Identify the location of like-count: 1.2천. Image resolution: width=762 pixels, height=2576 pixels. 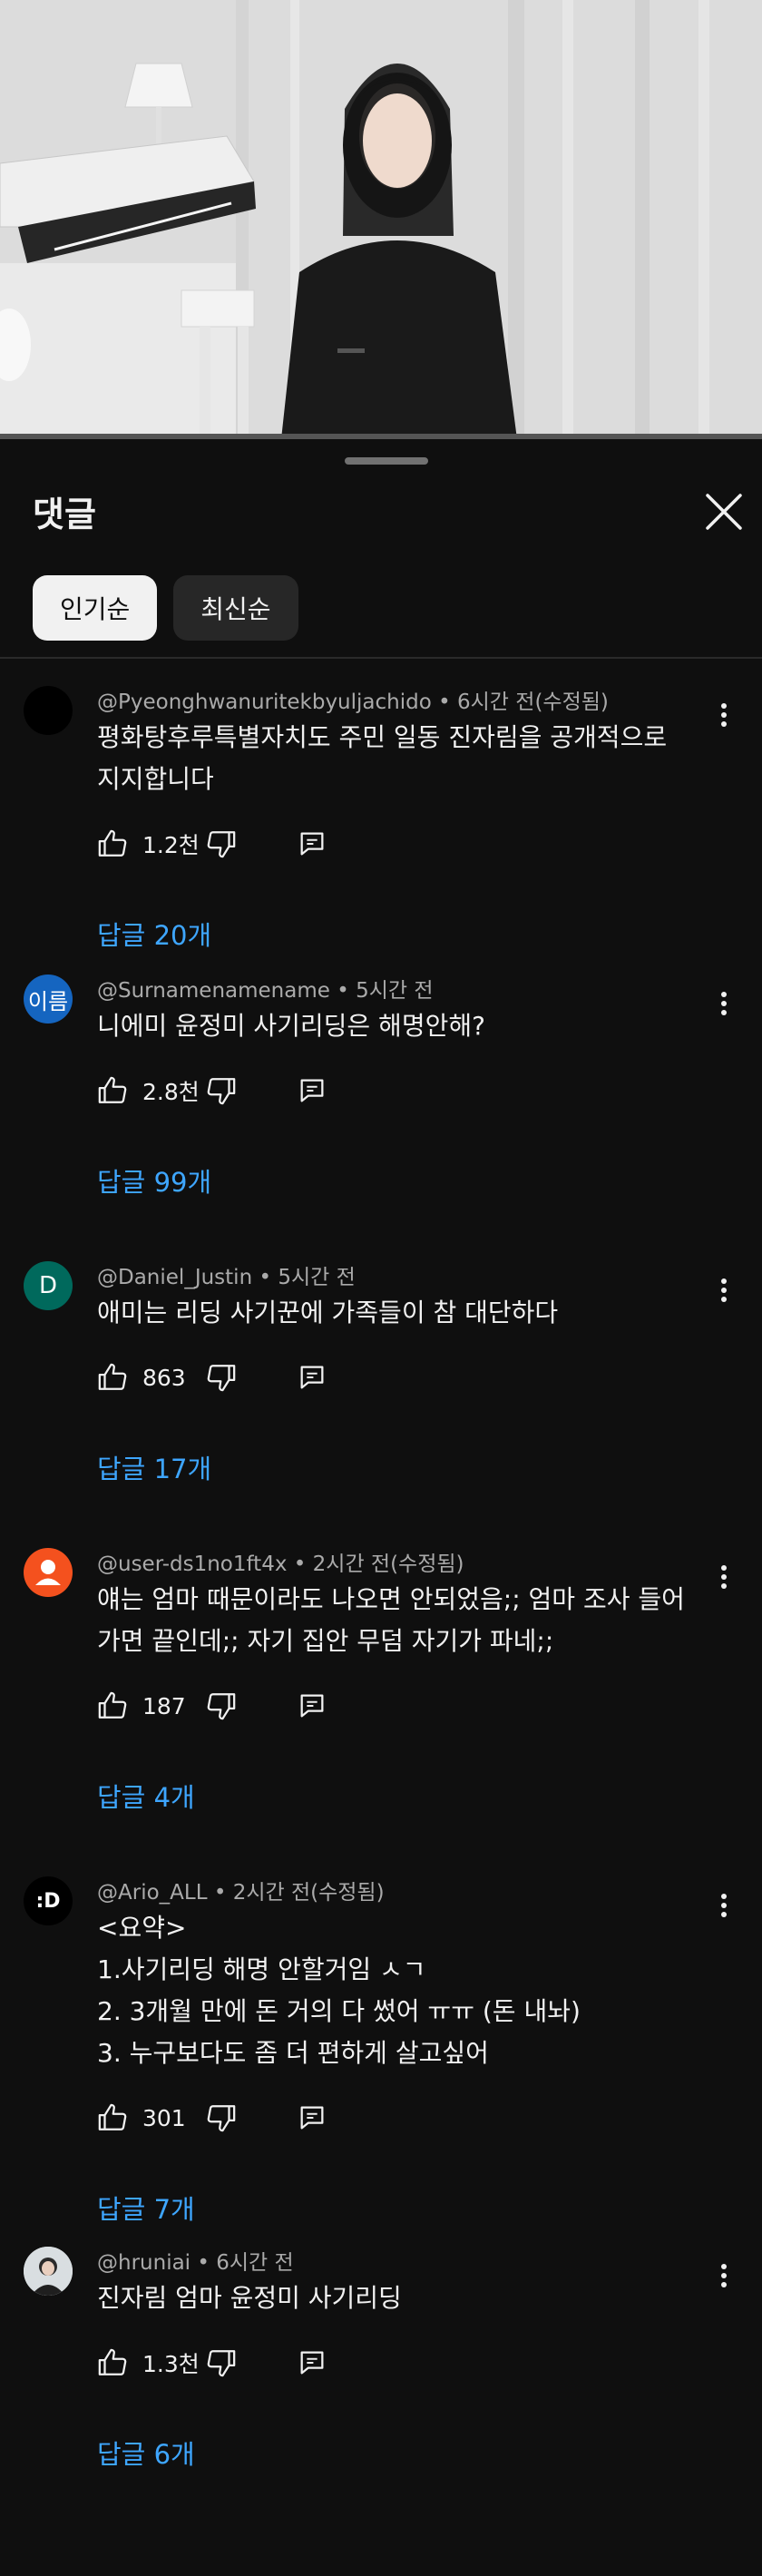
(171, 845).